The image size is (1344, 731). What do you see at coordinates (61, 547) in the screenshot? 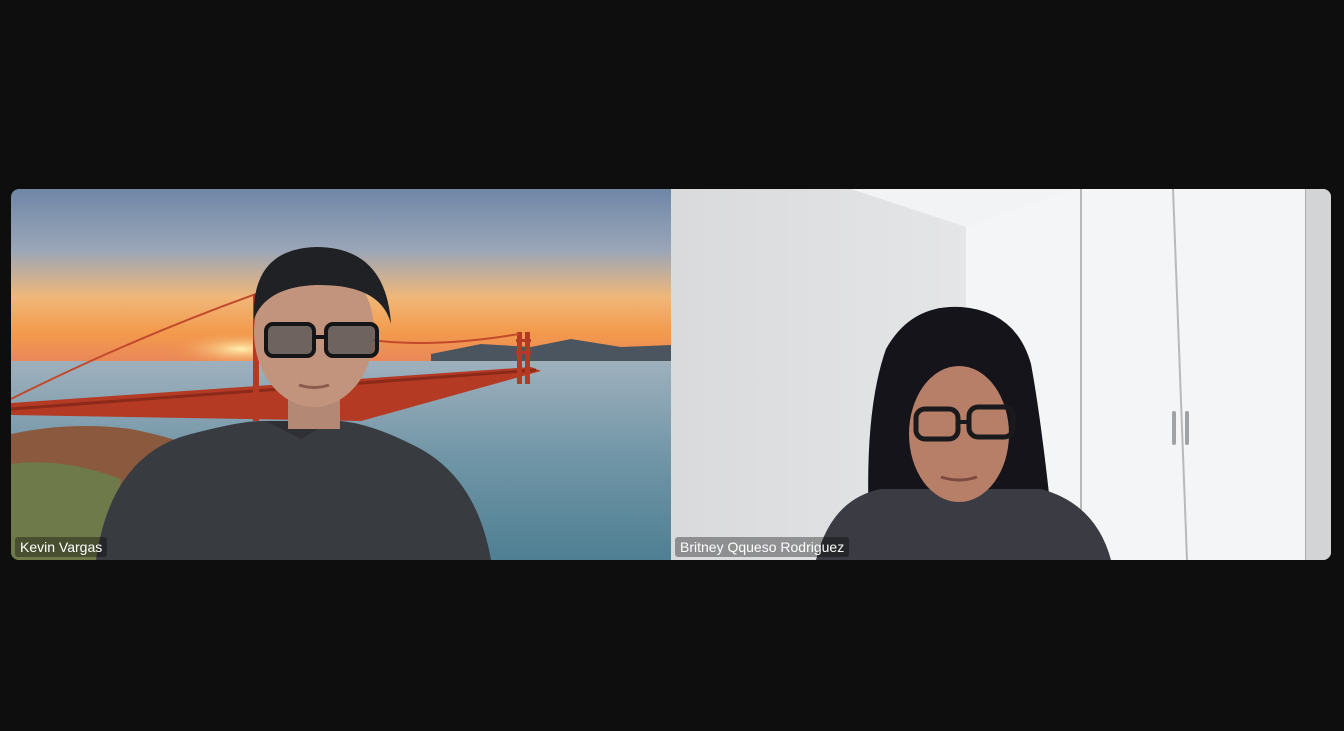
I see `participant-name-label: Kevin Vargas` at bounding box center [61, 547].